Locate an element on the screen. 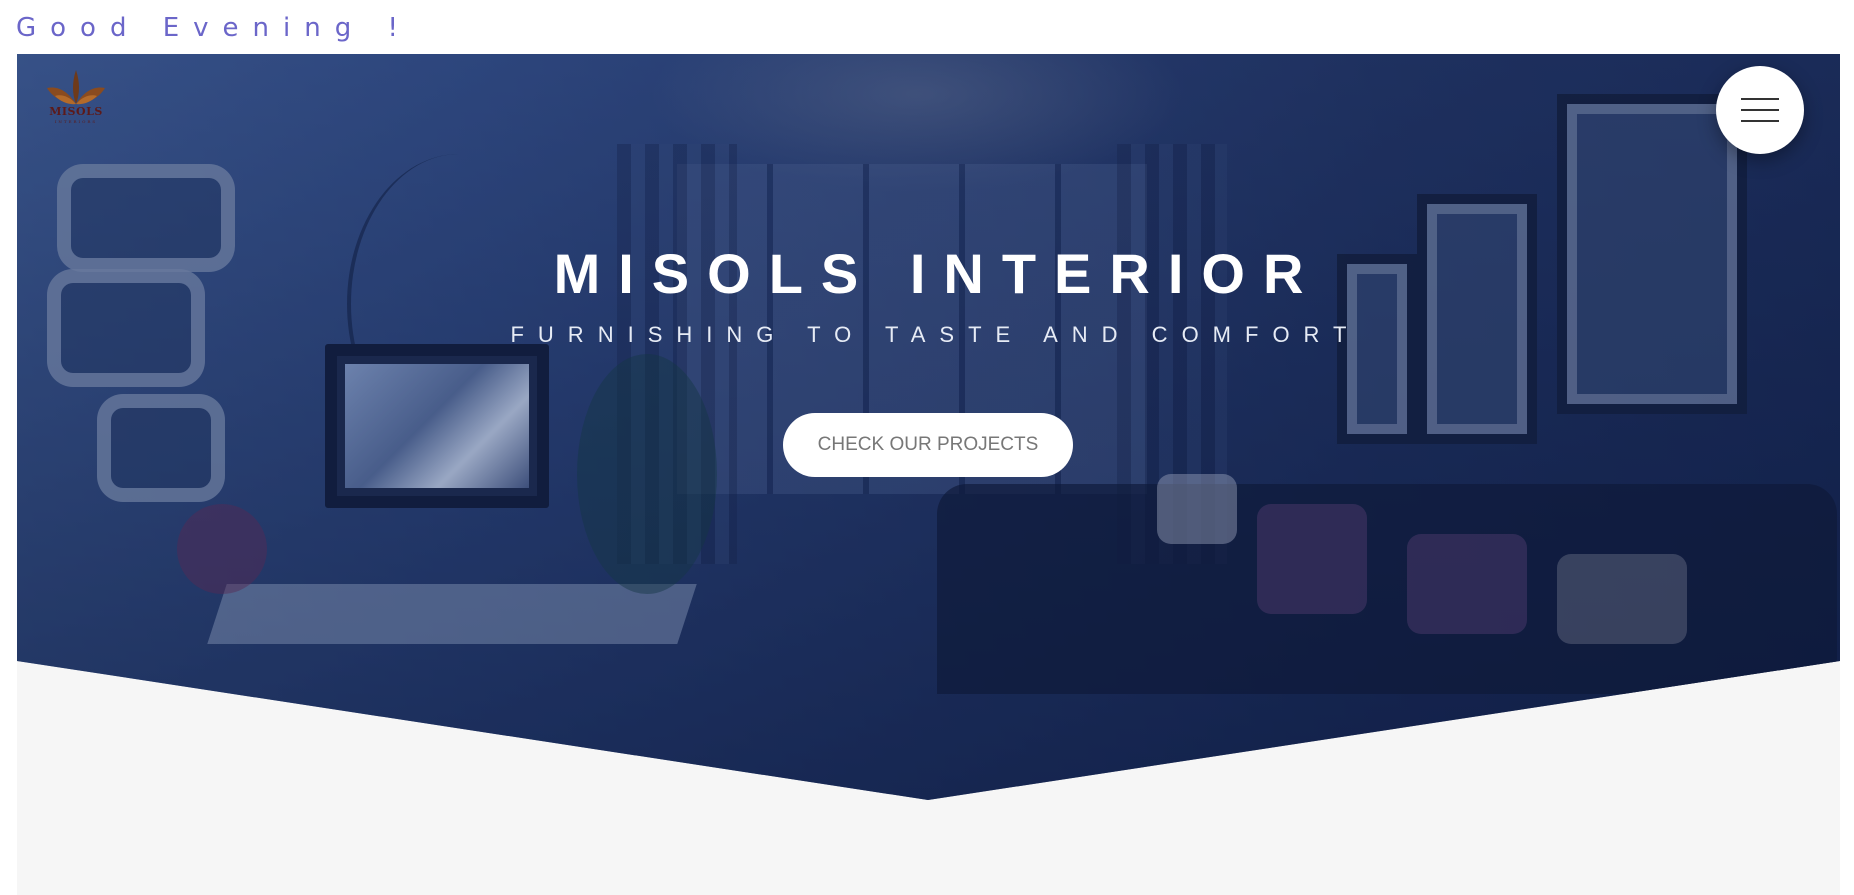 The height and width of the screenshot is (895, 1854). hero-subtitle: FURNISHING TO TASTE AND COMFORT is located at coordinates (935, 334).